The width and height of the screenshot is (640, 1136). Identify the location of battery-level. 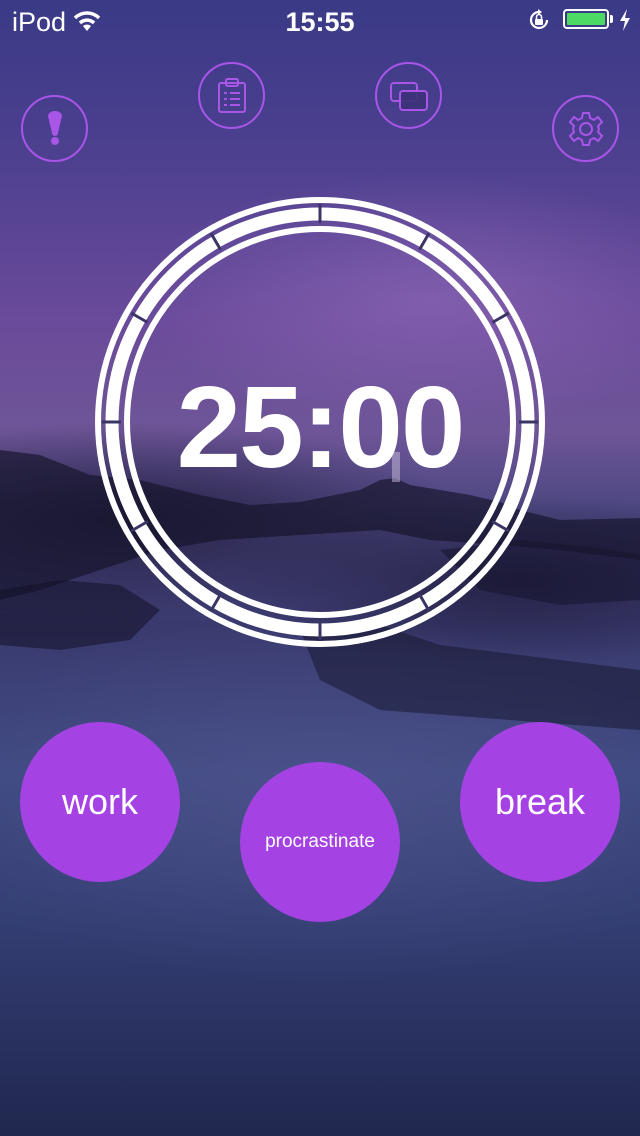
(586, 19).